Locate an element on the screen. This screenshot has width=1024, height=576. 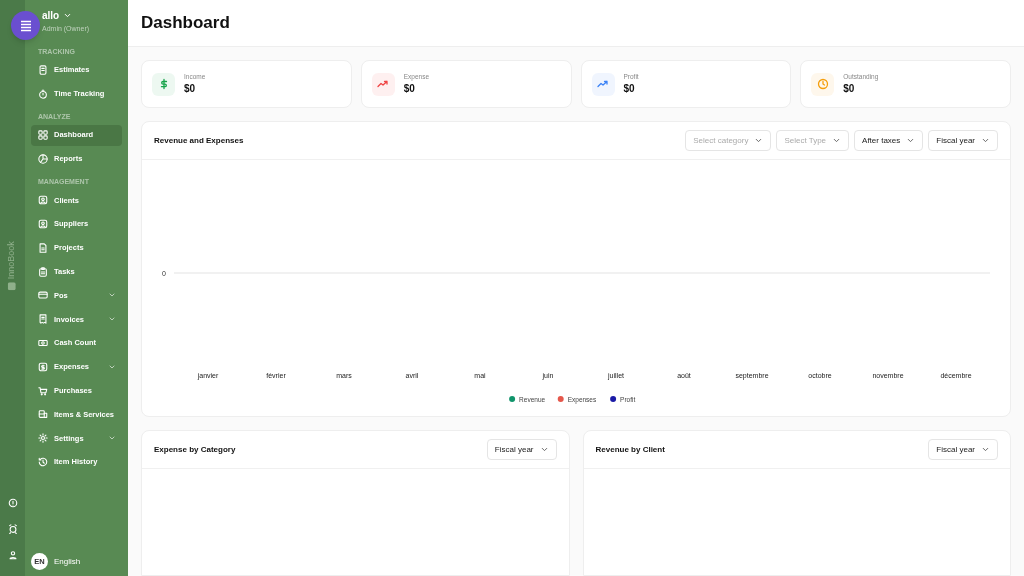
cart-icon is located at coordinates (43, 390).